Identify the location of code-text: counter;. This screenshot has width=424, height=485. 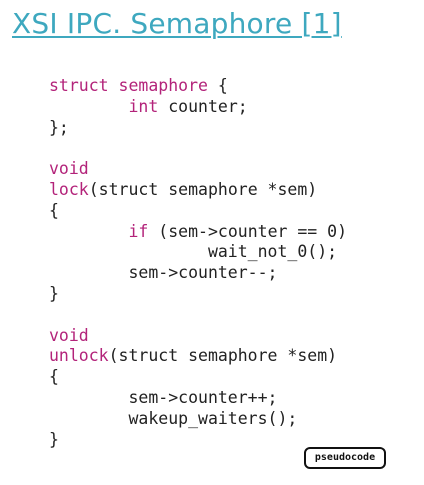
(203, 106).